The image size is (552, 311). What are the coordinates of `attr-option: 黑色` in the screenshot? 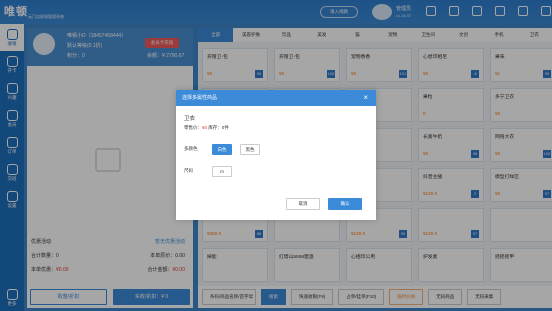 It's located at (250, 149).